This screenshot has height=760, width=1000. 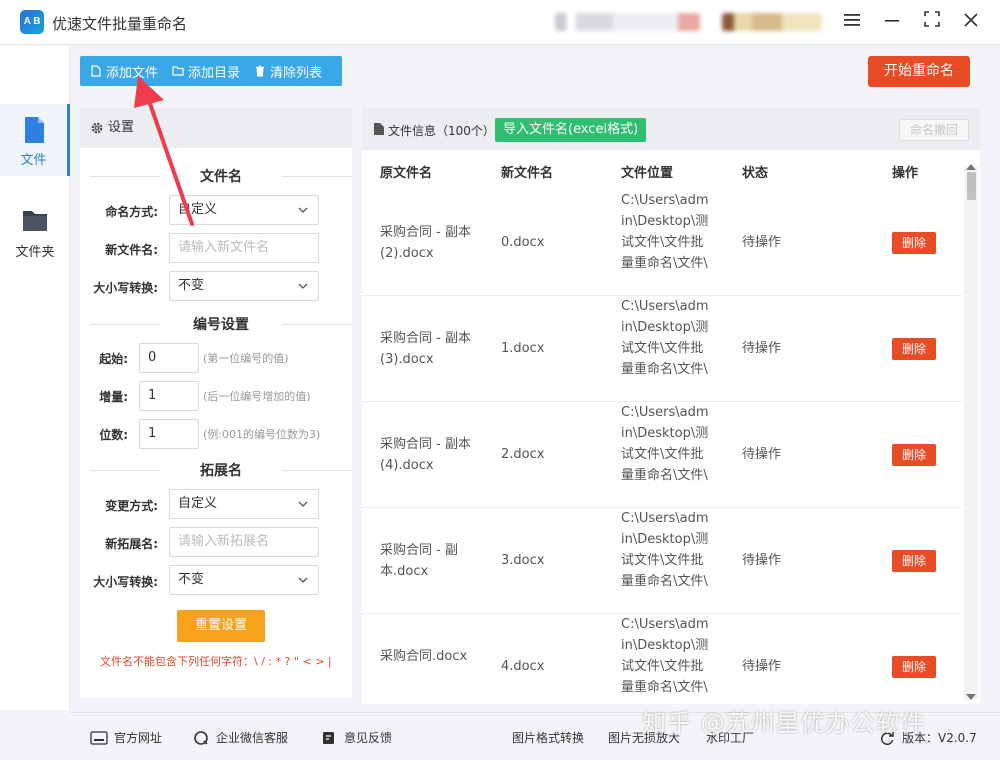 What do you see at coordinates (379, 129) in the screenshot?
I see `document-icon` at bounding box center [379, 129].